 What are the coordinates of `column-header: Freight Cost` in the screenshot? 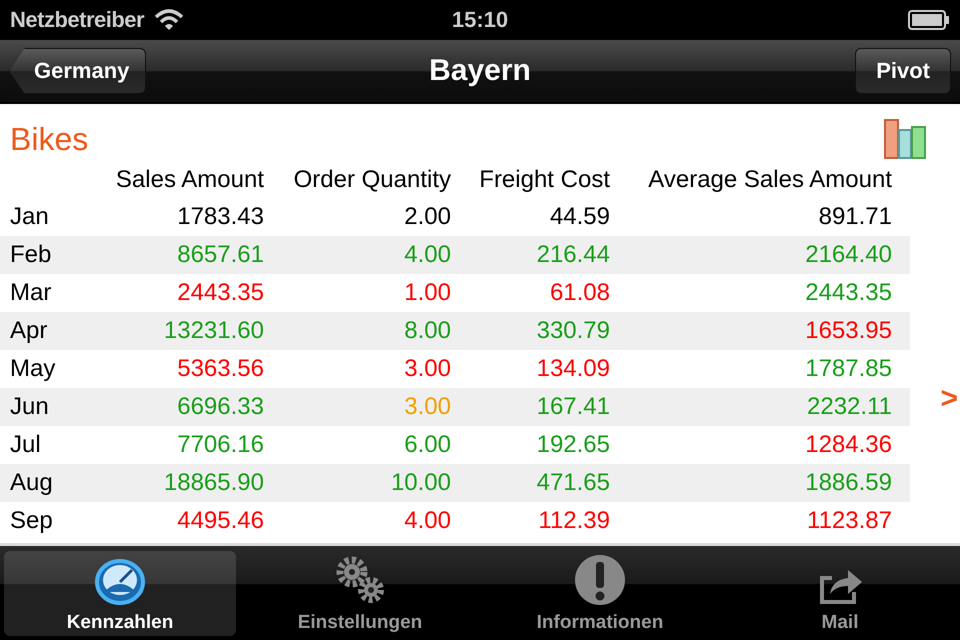 It's located at (544, 180).